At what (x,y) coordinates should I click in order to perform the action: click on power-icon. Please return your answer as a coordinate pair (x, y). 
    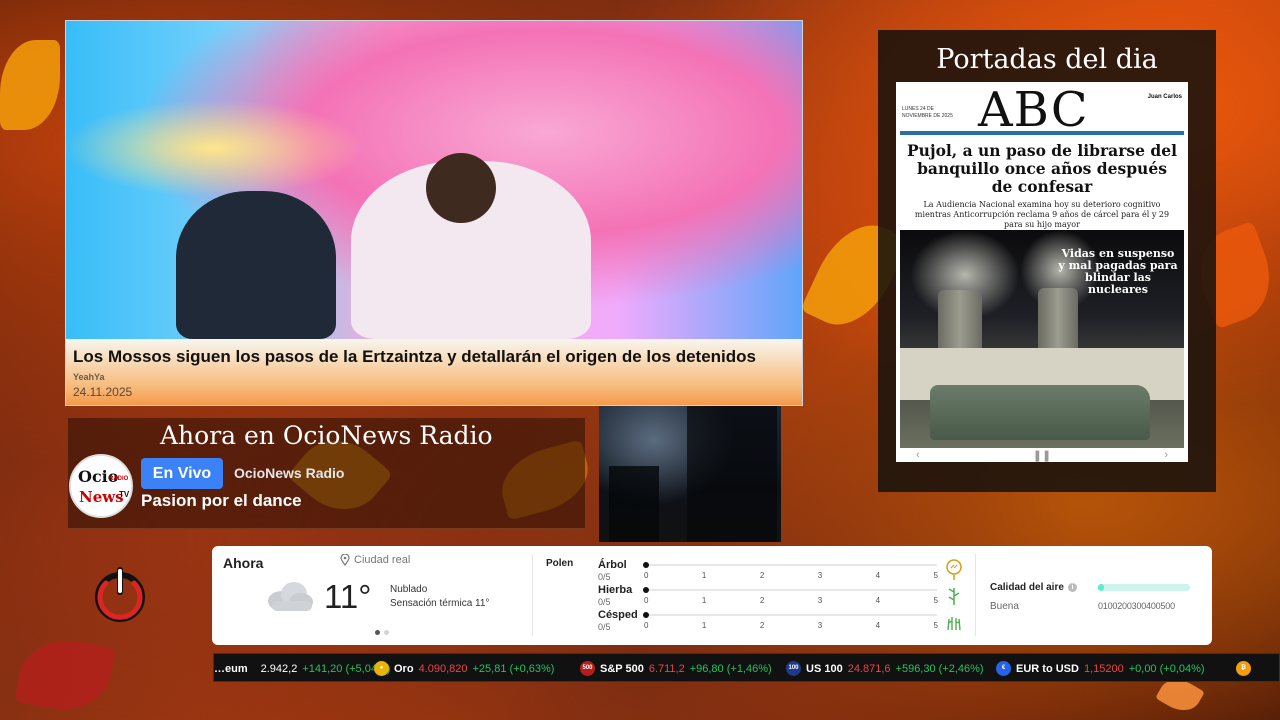
    Looking at the image, I should click on (120, 594).